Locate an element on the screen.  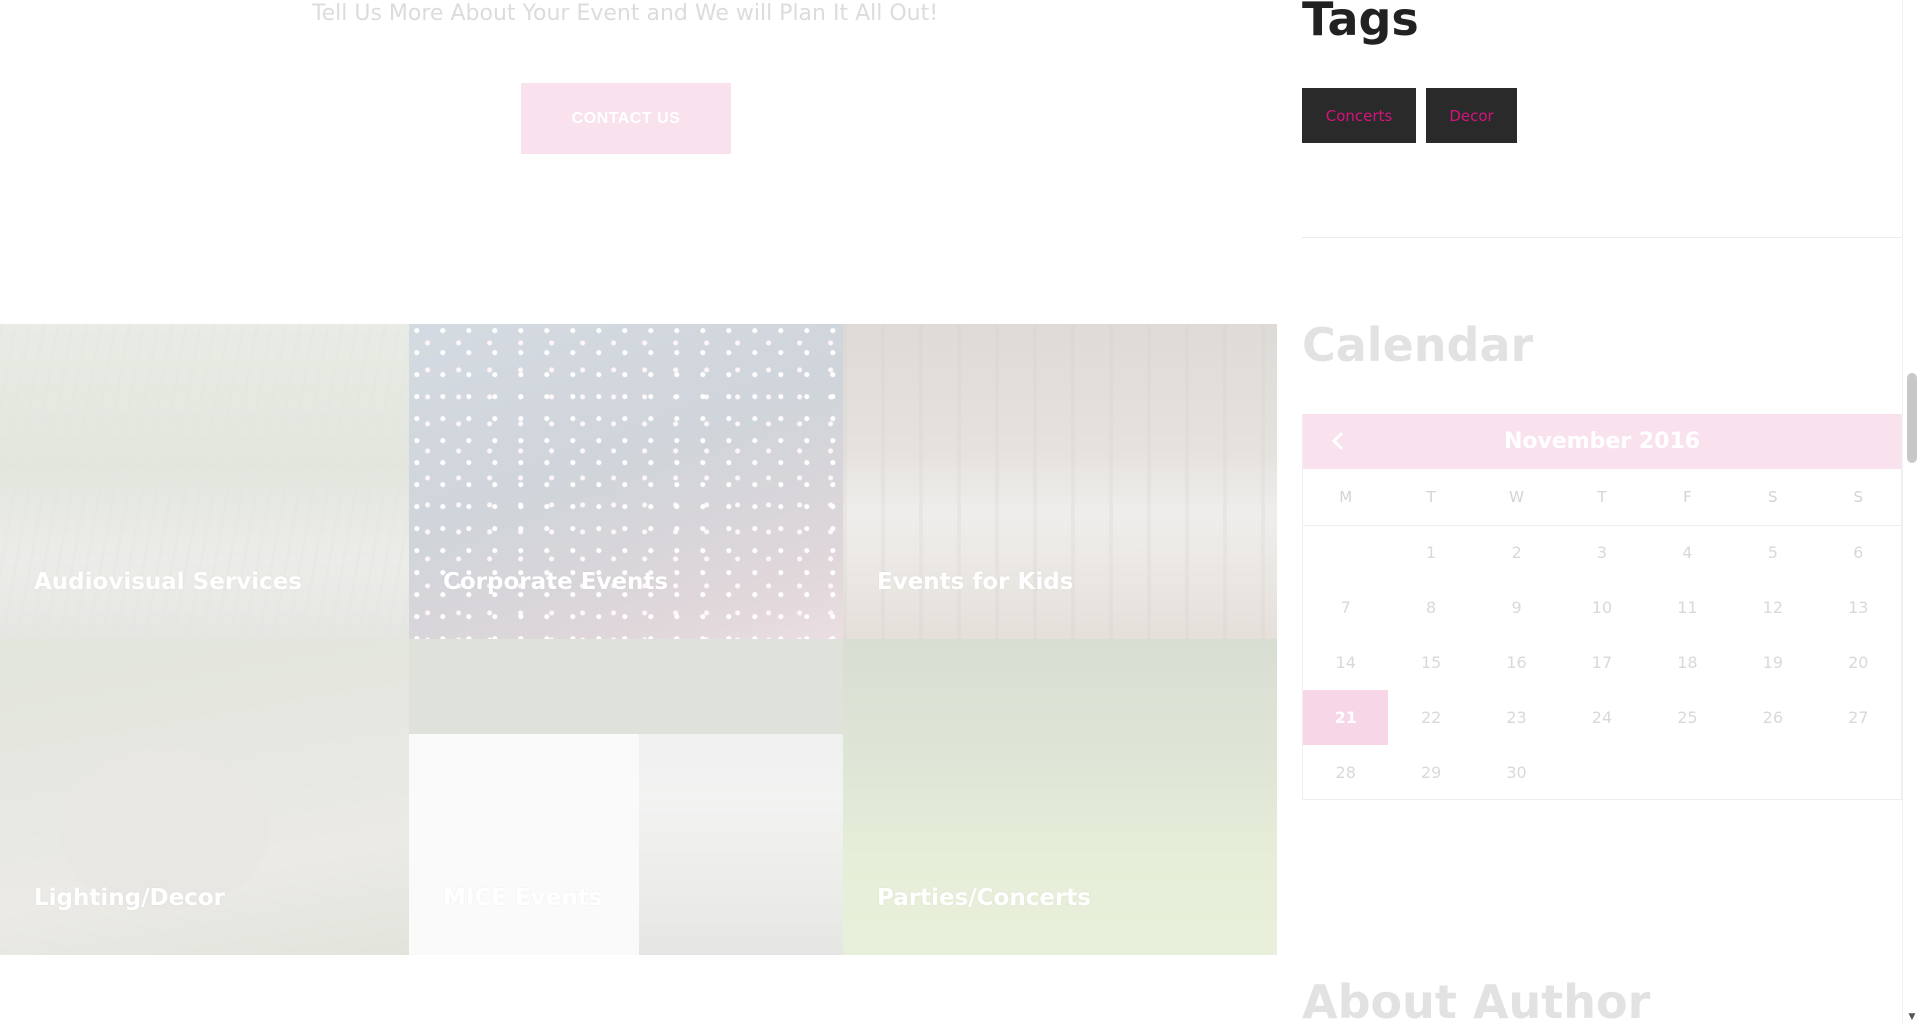
calendar-month: November 2016 is located at coordinates (1602, 441).